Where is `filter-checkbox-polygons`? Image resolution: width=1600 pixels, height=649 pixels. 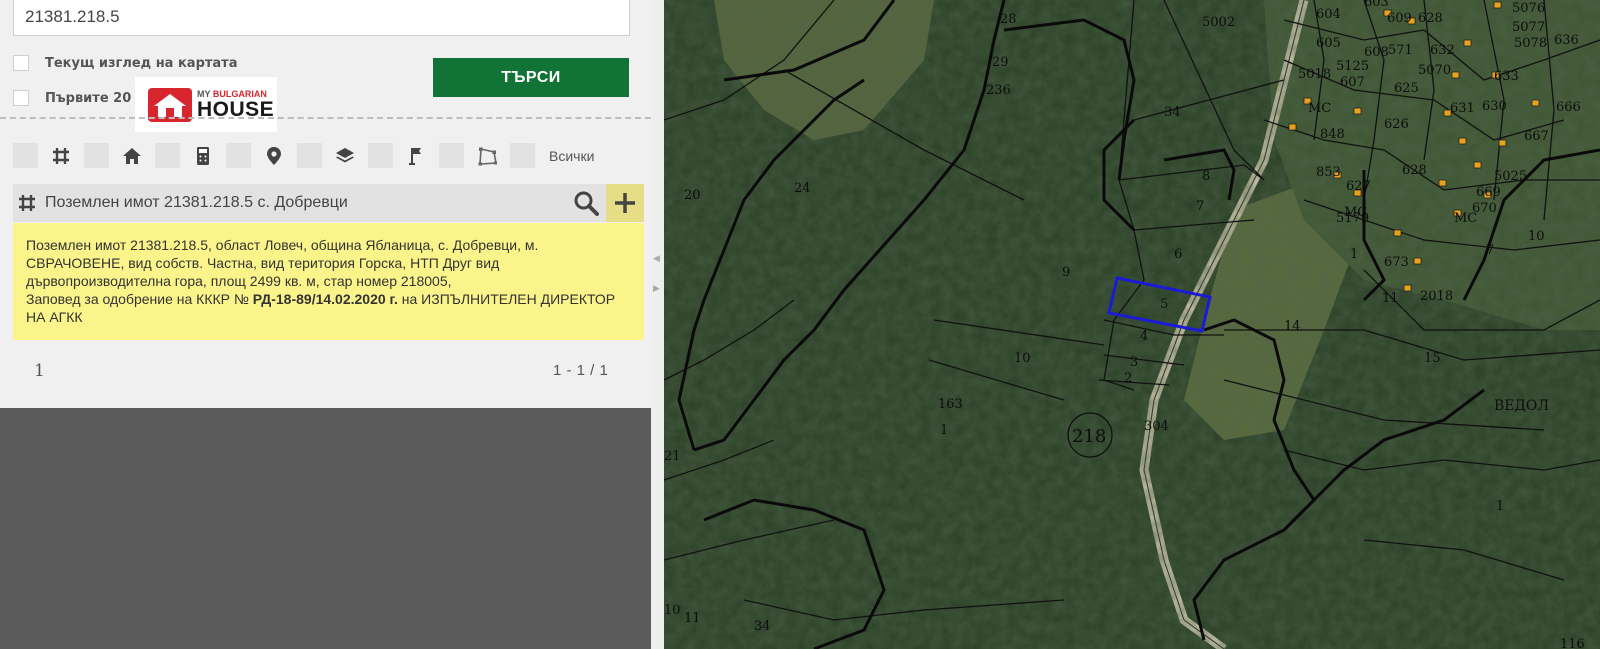 filter-checkbox-polygons is located at coordinates (451, 155).